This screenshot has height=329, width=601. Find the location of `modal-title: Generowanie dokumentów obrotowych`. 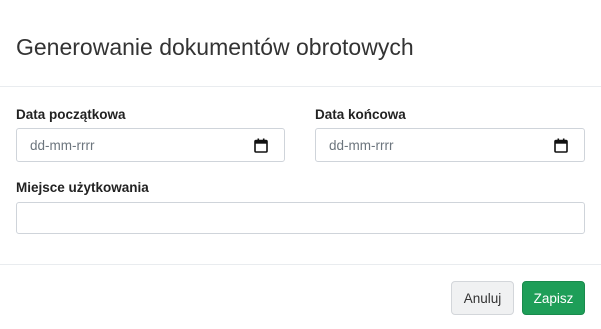

modal-title: Generowanie dokumentów obrotowych is located at coordinates (215, 47).